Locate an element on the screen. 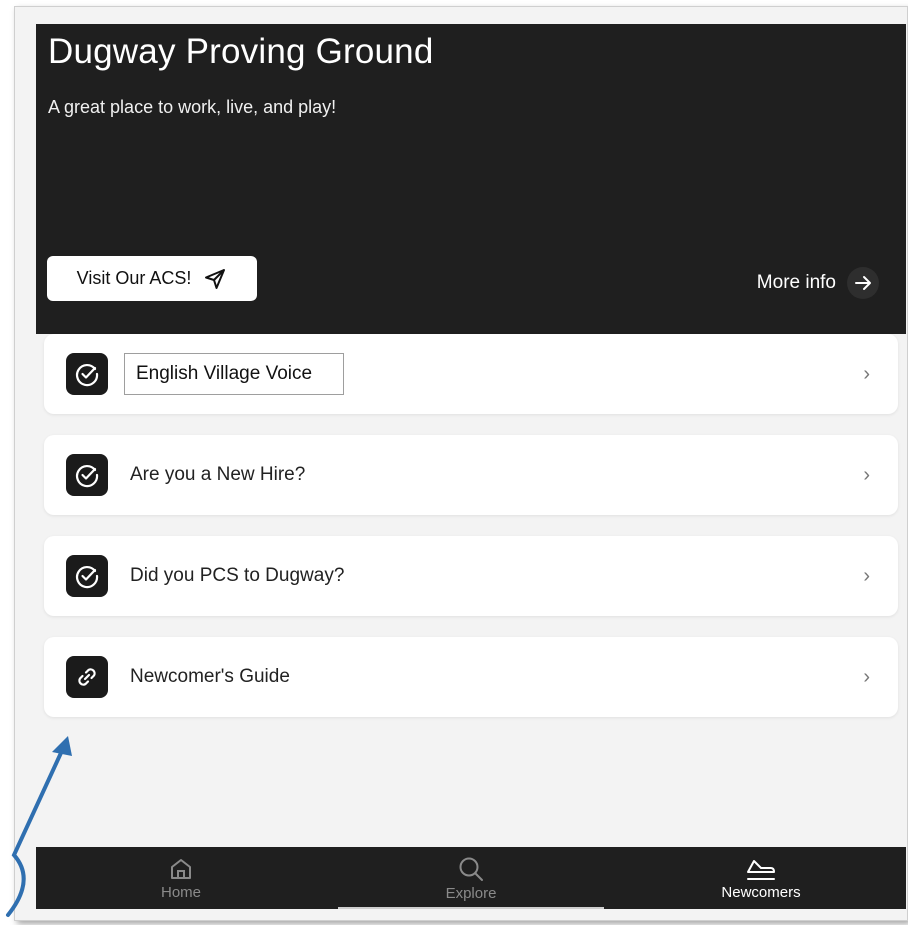  home-icon is located at coordinates (181, 868).